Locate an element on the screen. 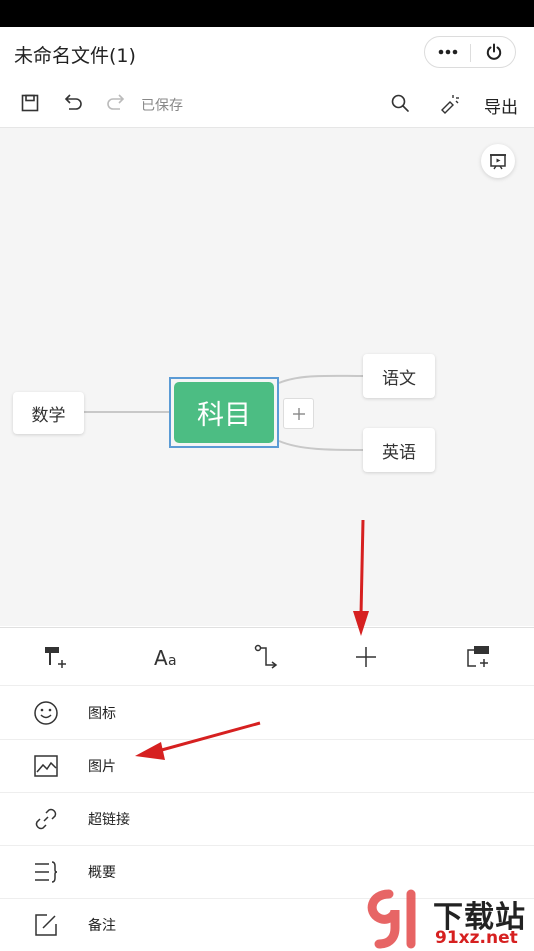  menu-item-image: 图片 is located at coordinates (267, 766).